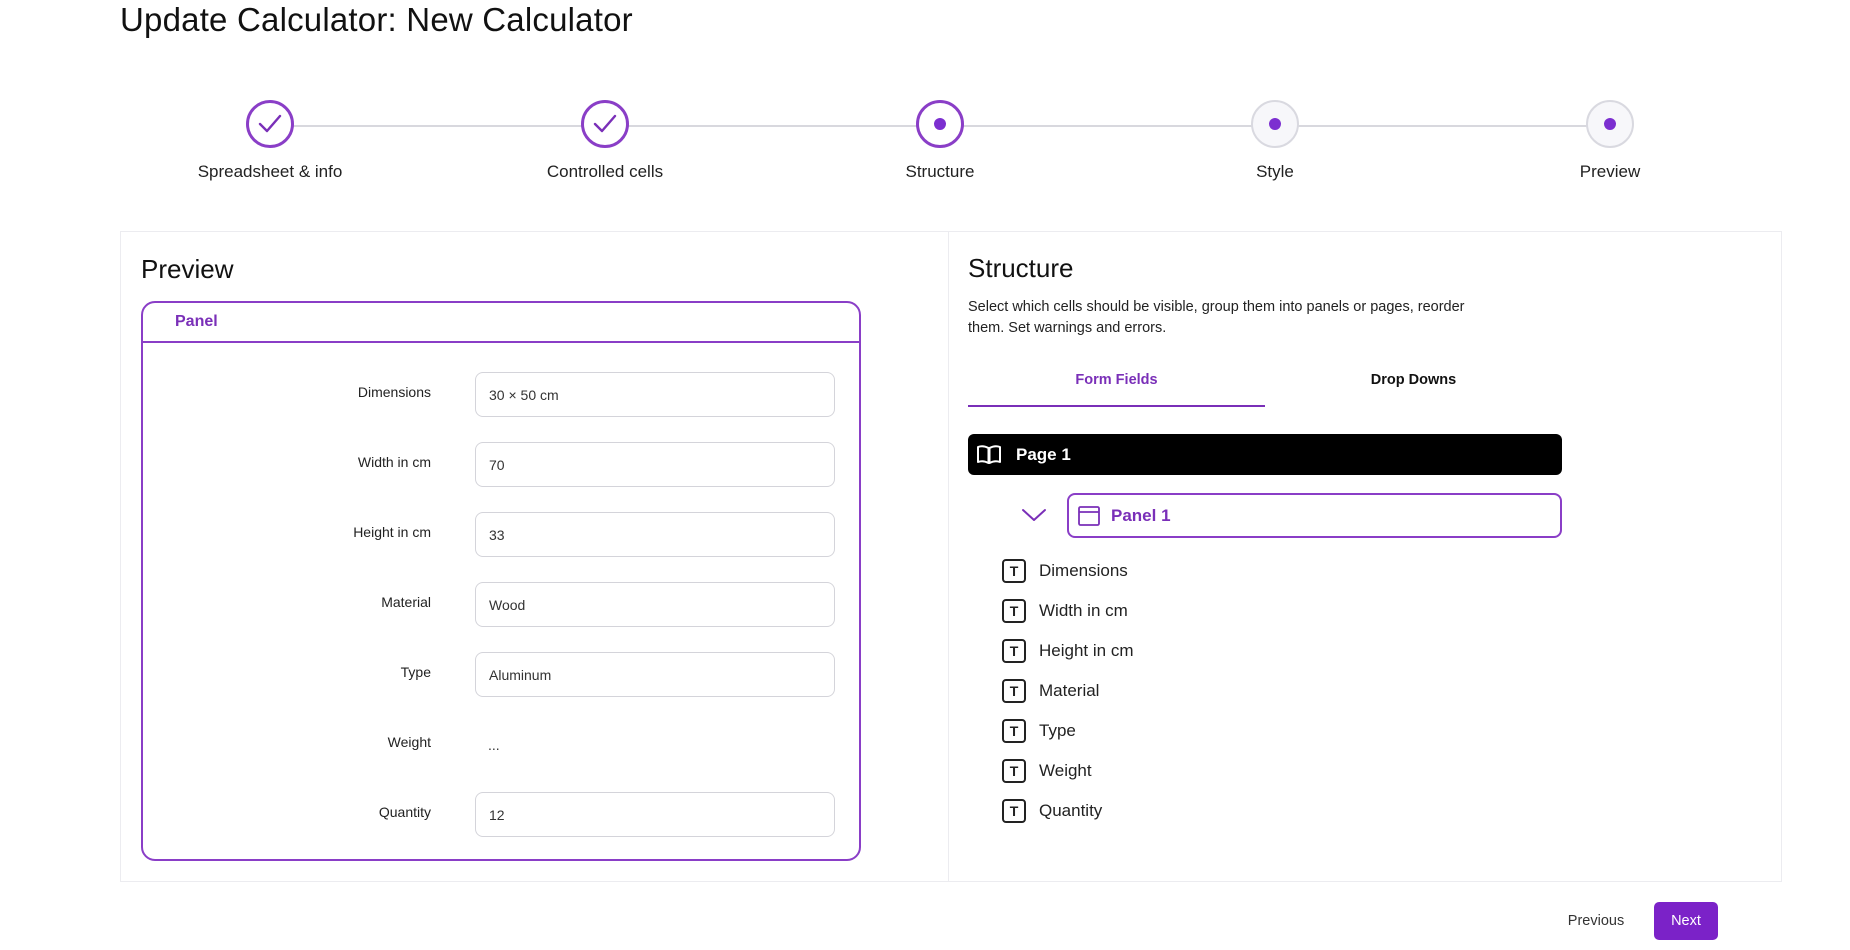 The height and width of the screenshot is (950, 1850). I want to click on step-preview: Preview, so click(1610, 141).